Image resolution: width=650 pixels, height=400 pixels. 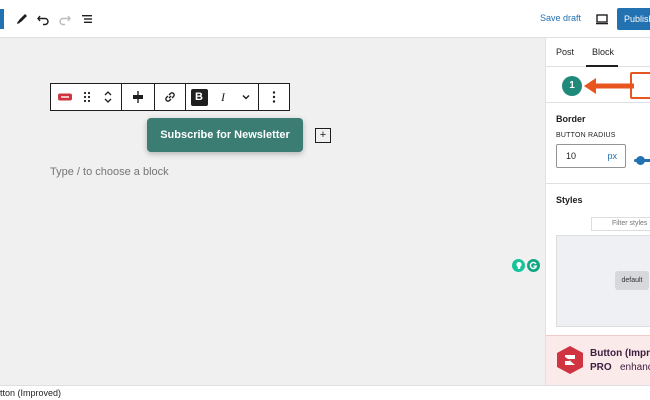 I want to click on radius-value: 10, so click(x=571, y=156).